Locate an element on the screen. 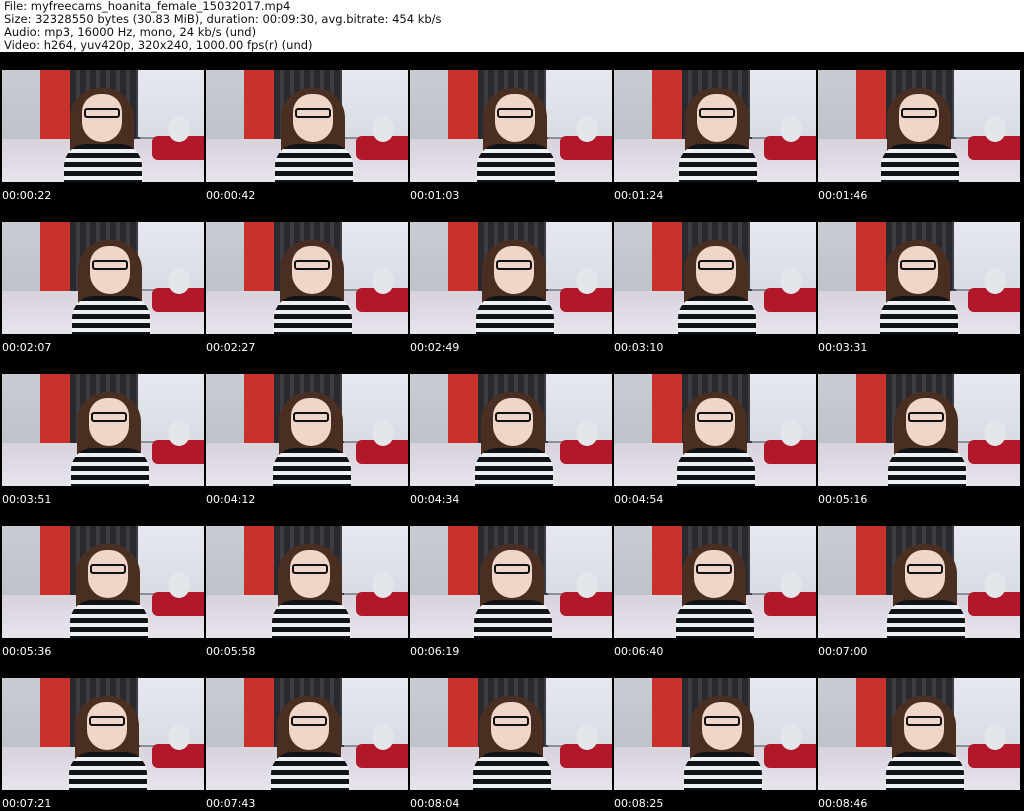 The height and width of the screenshot is (812, 1024). timestamp-label: 00:05:36 is located at coordinates (27, 651).